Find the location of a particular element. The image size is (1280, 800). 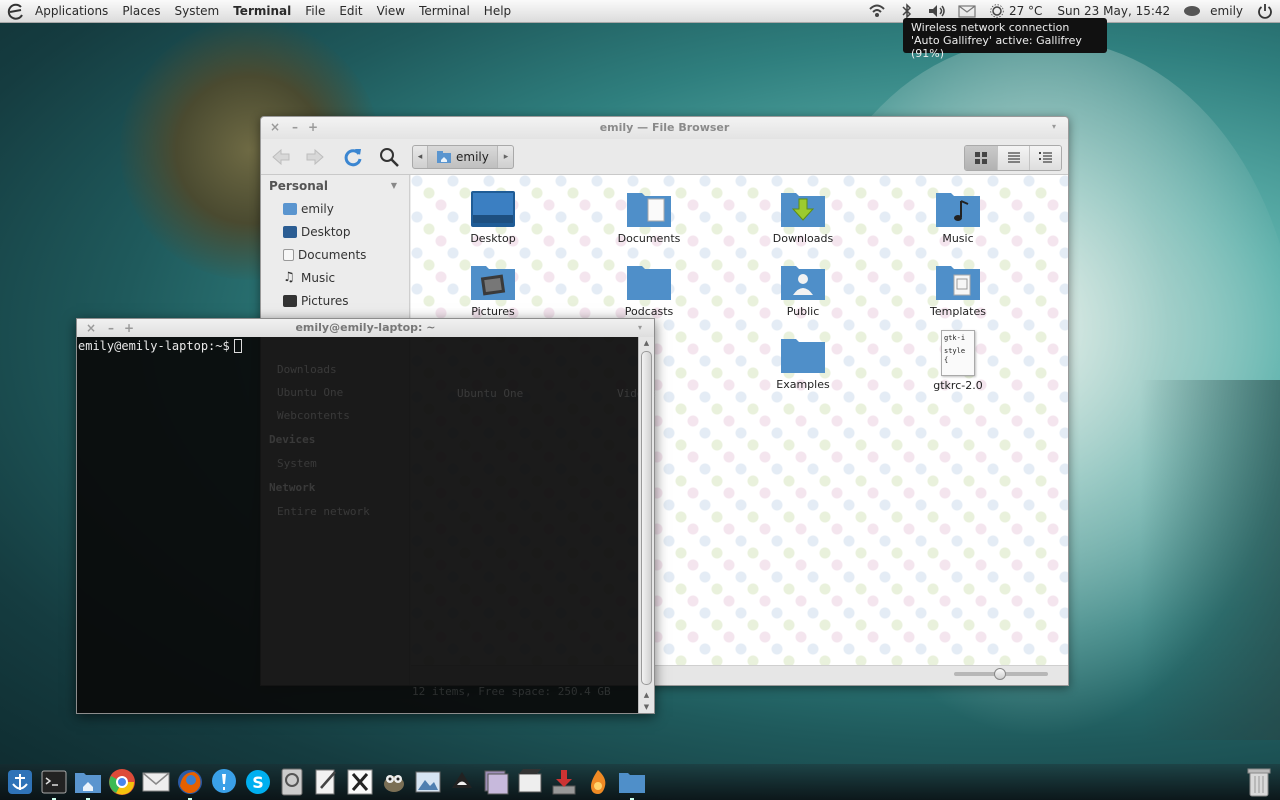

templates-folder-icon is located at coordinates (958, 283).